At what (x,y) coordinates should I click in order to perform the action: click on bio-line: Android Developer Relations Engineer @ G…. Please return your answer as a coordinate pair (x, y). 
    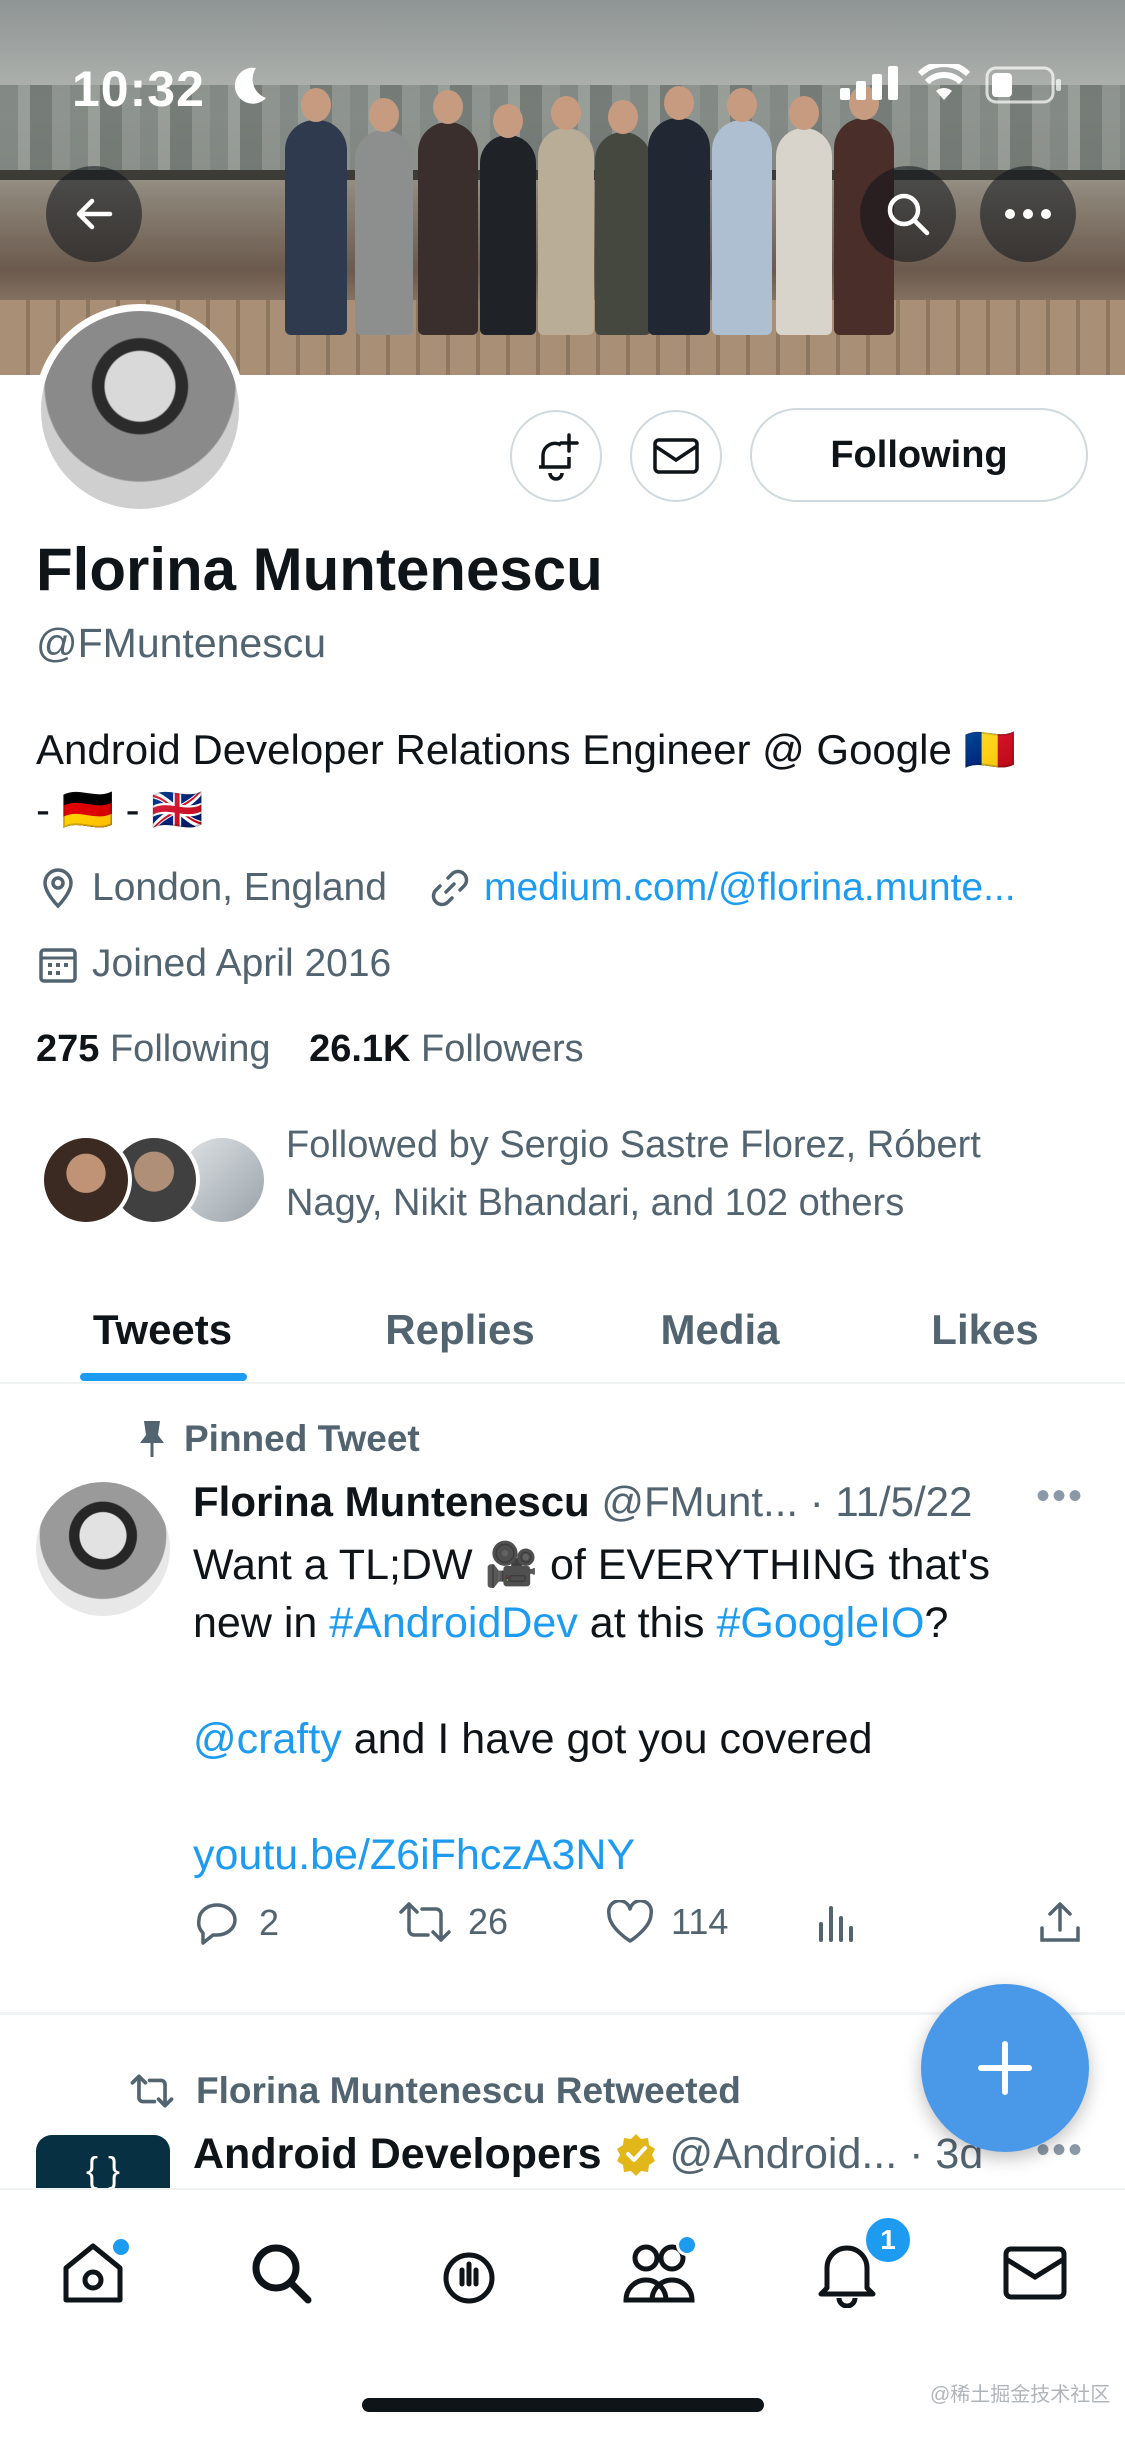
    Looking at the image, I should click on (526, 749).